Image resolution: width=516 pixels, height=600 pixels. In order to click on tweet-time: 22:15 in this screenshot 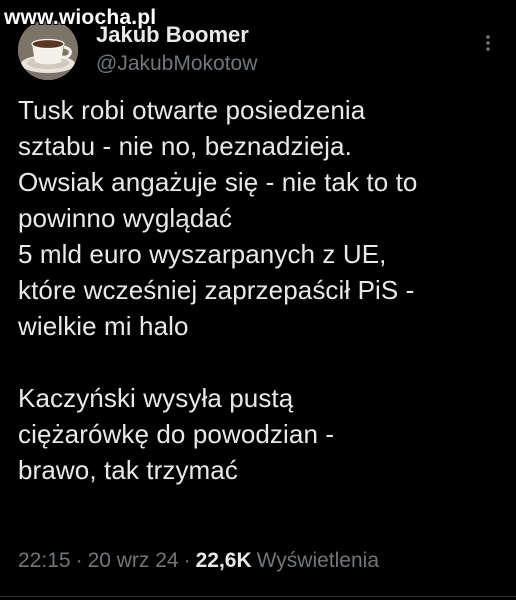, I will do `click(44, 560)`.